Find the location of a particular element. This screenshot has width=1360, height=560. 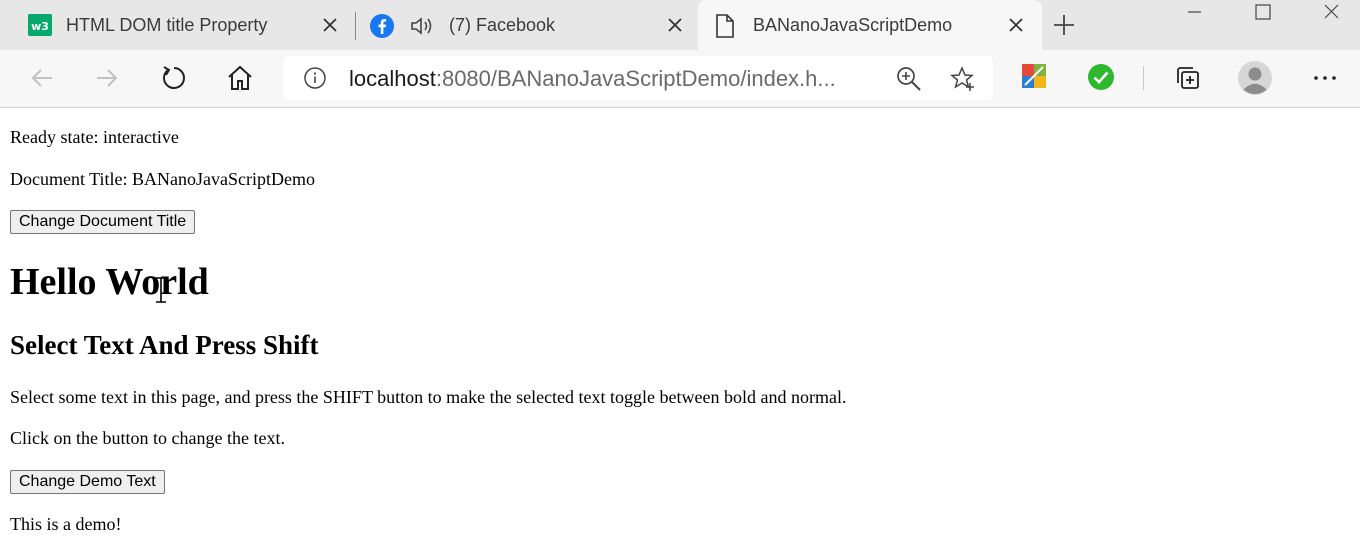

demo-text: This is a demo! is located at coordinates (66, 524).